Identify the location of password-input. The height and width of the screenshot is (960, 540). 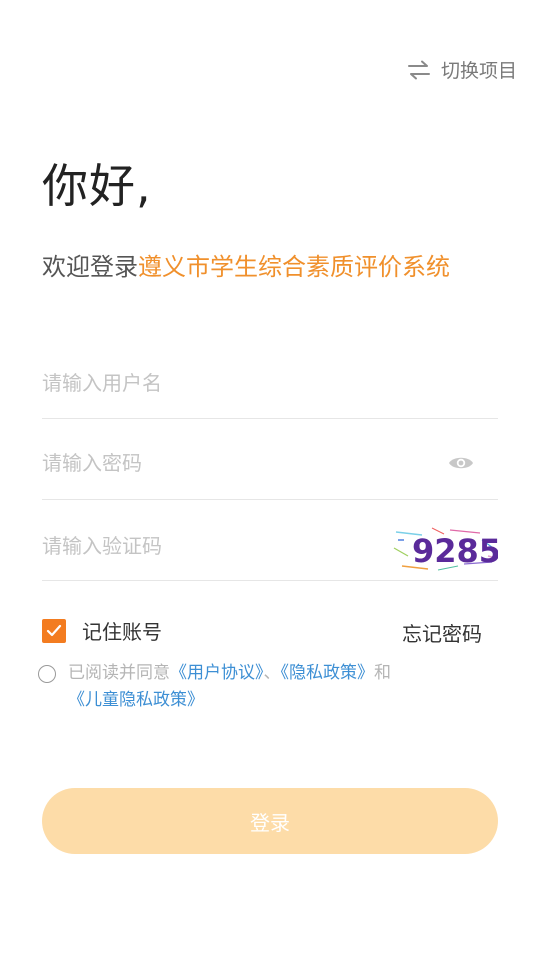
(232, 463).